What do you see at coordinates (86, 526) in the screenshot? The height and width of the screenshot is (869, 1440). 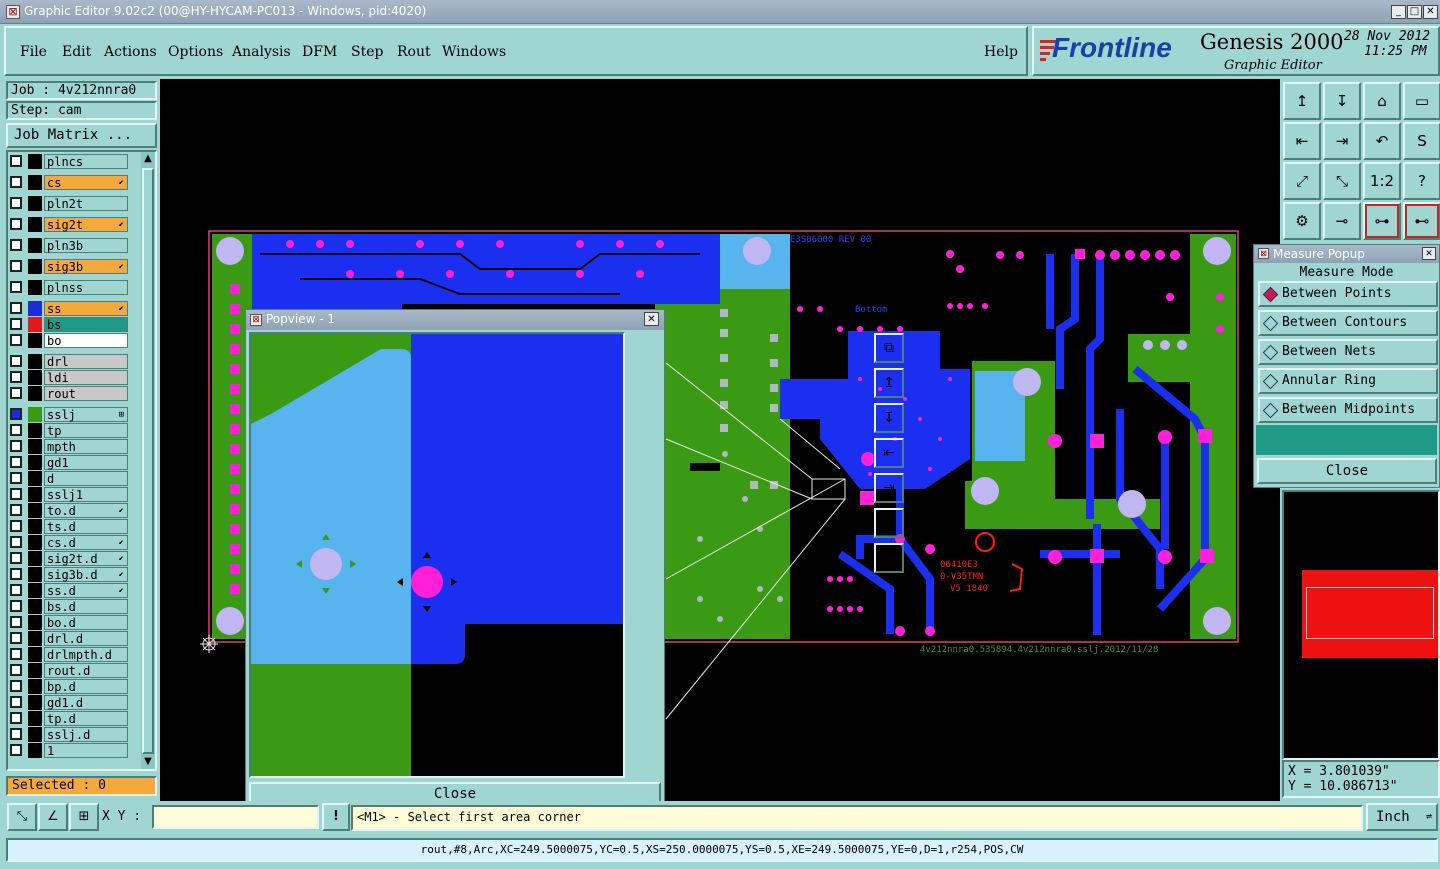 I see `layer-name: ts.d` at bounding box center [86, 526].